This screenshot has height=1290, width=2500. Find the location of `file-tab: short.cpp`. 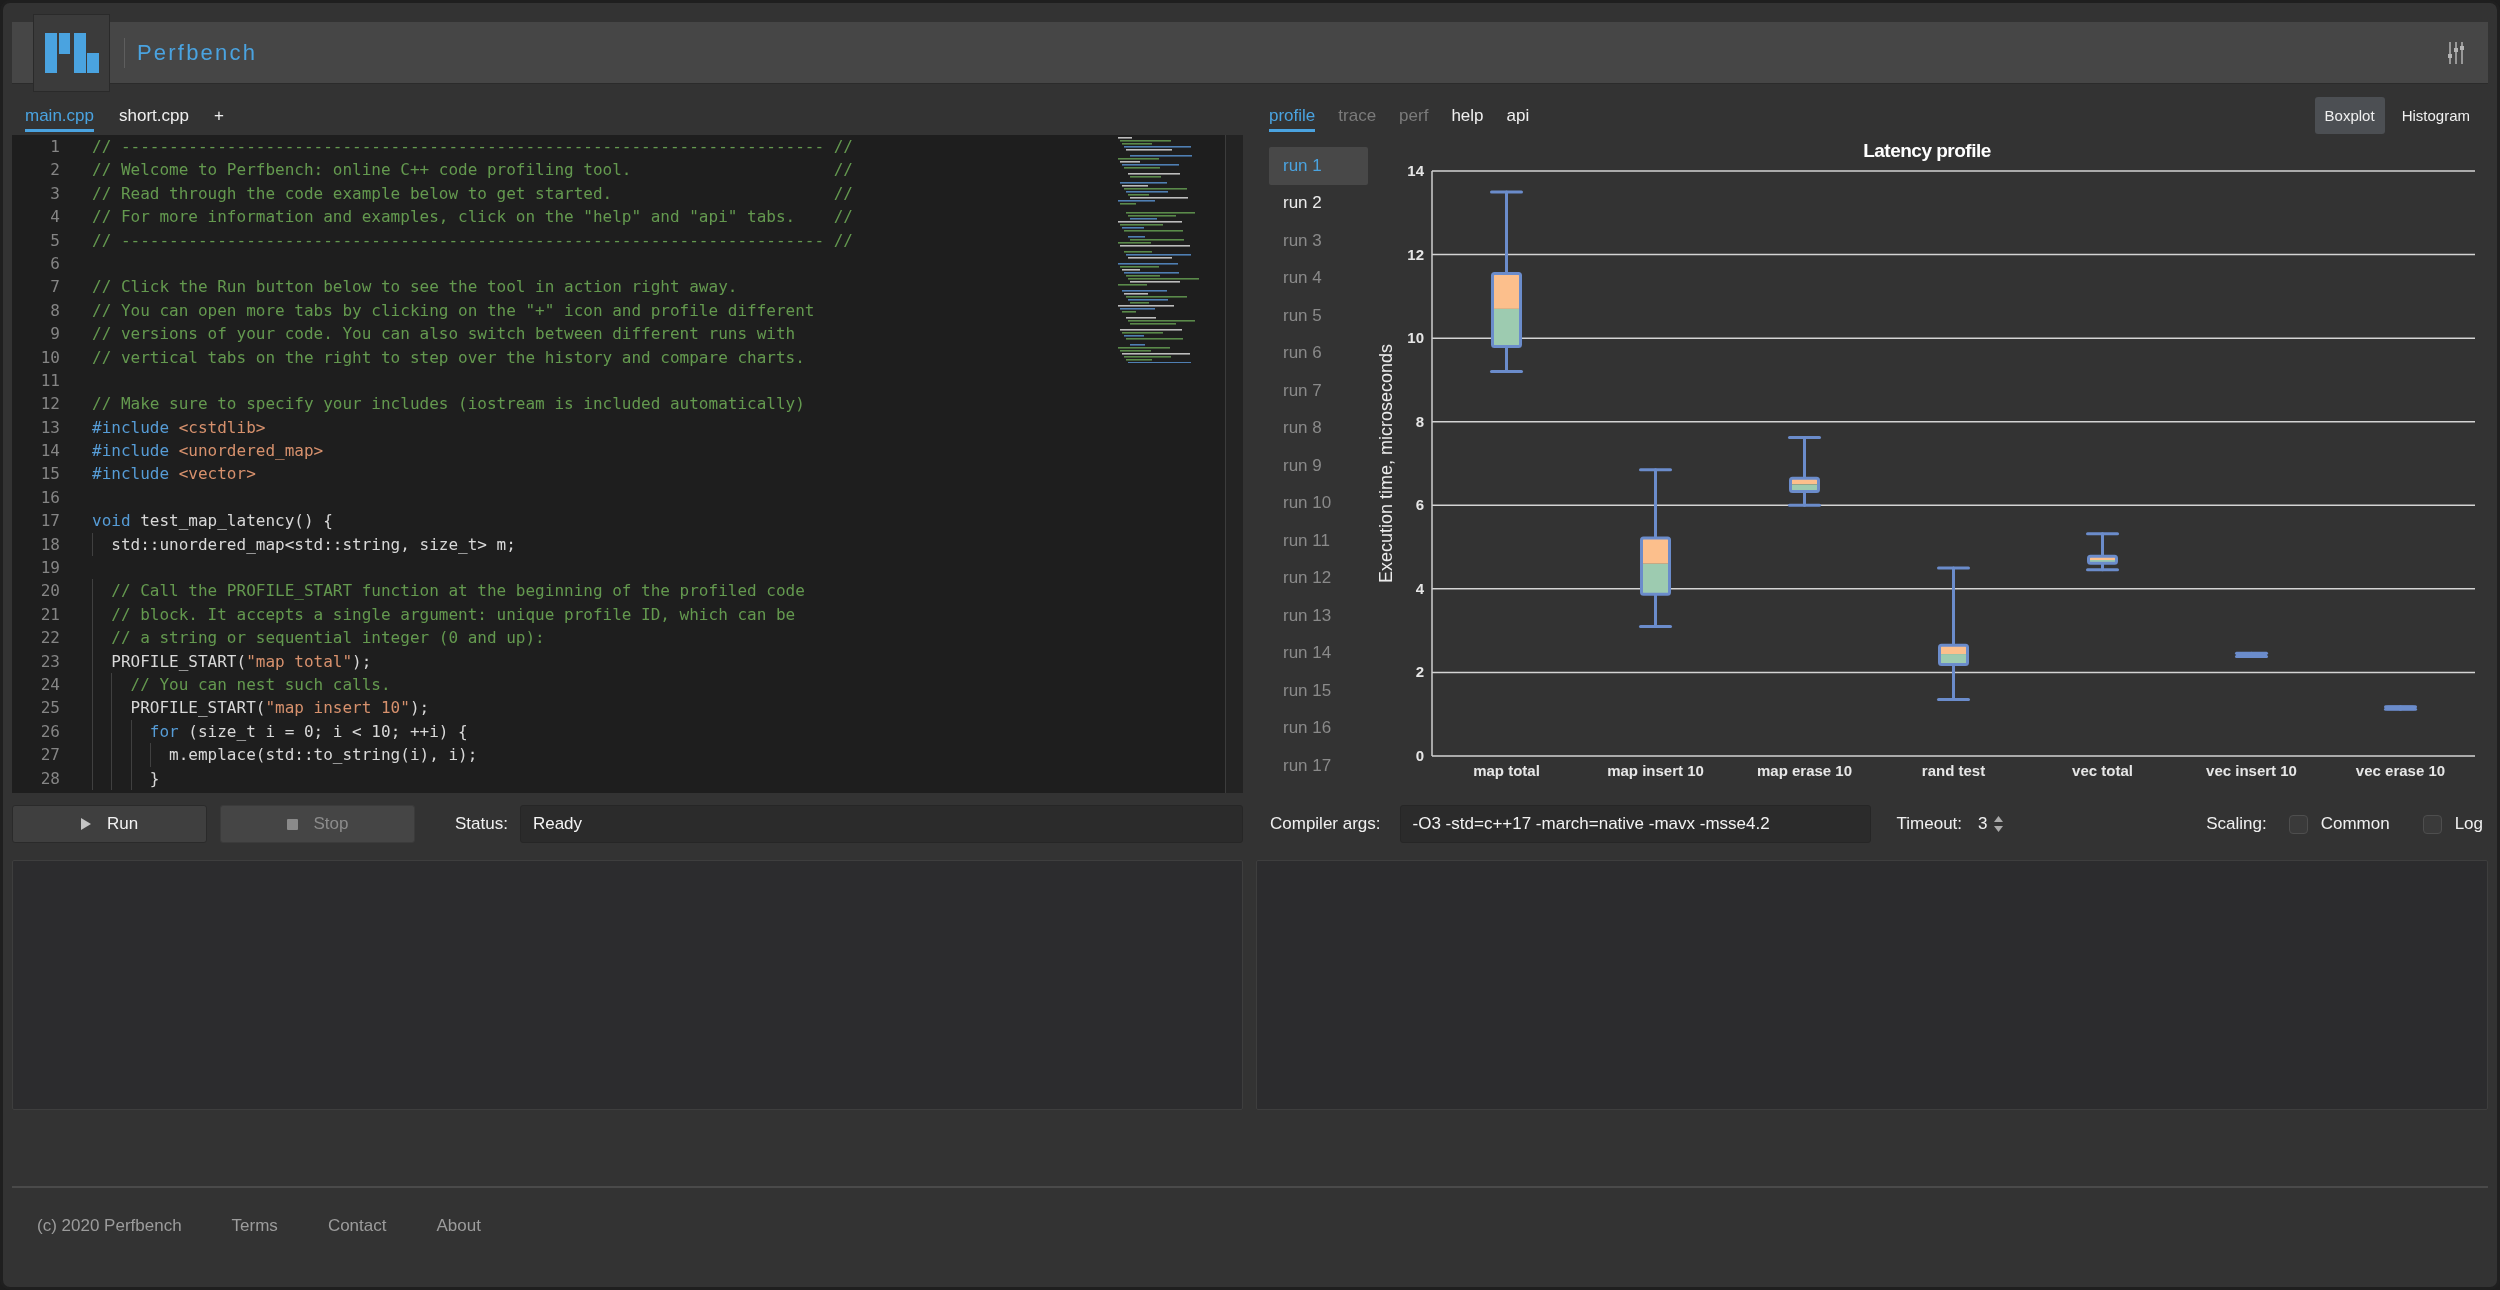

file-tab: short.cpp is located at coordinates (154, 117).